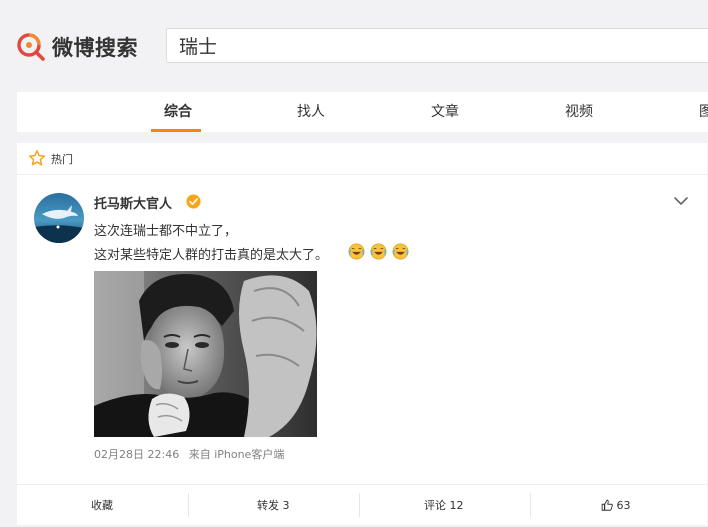 The height and width of the screenshot is (527, 708). Describe the element at coordinates (31, 47) in the screenshot. I see `search-logo-icon` at that location.